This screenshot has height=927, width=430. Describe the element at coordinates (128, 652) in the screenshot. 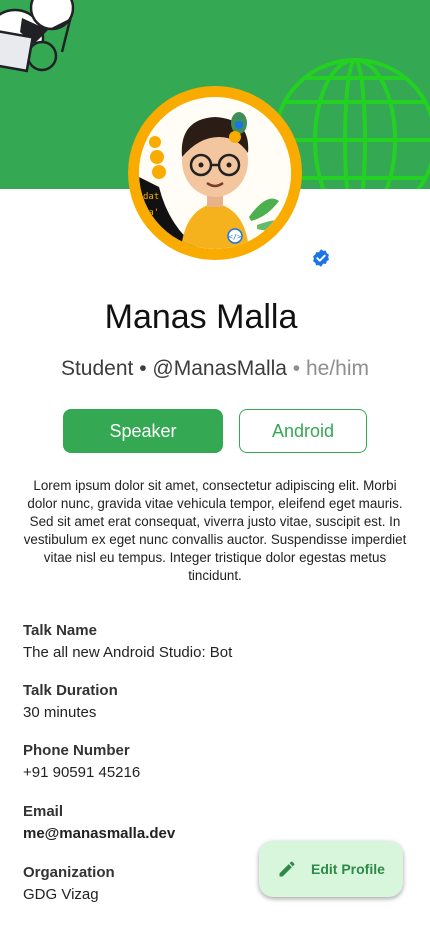

I see `field-value: The all new Android Studio: Bot` at that location.